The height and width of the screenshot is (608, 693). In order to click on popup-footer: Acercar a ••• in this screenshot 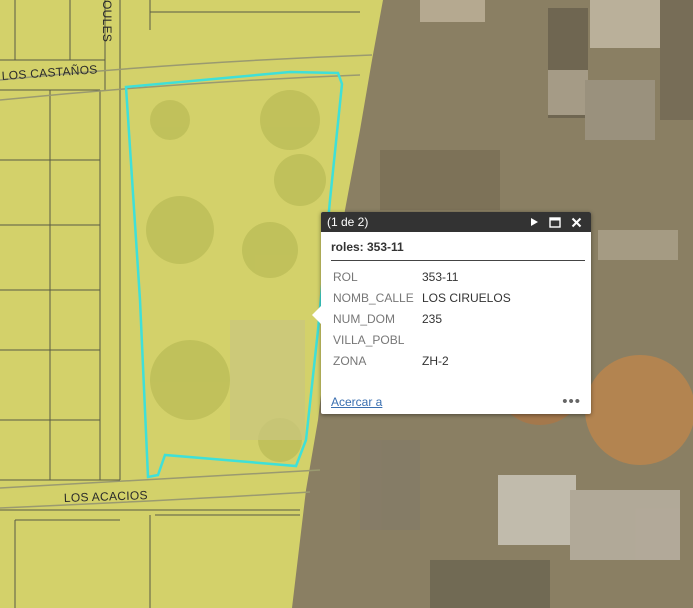, I will do `click(456, 401)`.